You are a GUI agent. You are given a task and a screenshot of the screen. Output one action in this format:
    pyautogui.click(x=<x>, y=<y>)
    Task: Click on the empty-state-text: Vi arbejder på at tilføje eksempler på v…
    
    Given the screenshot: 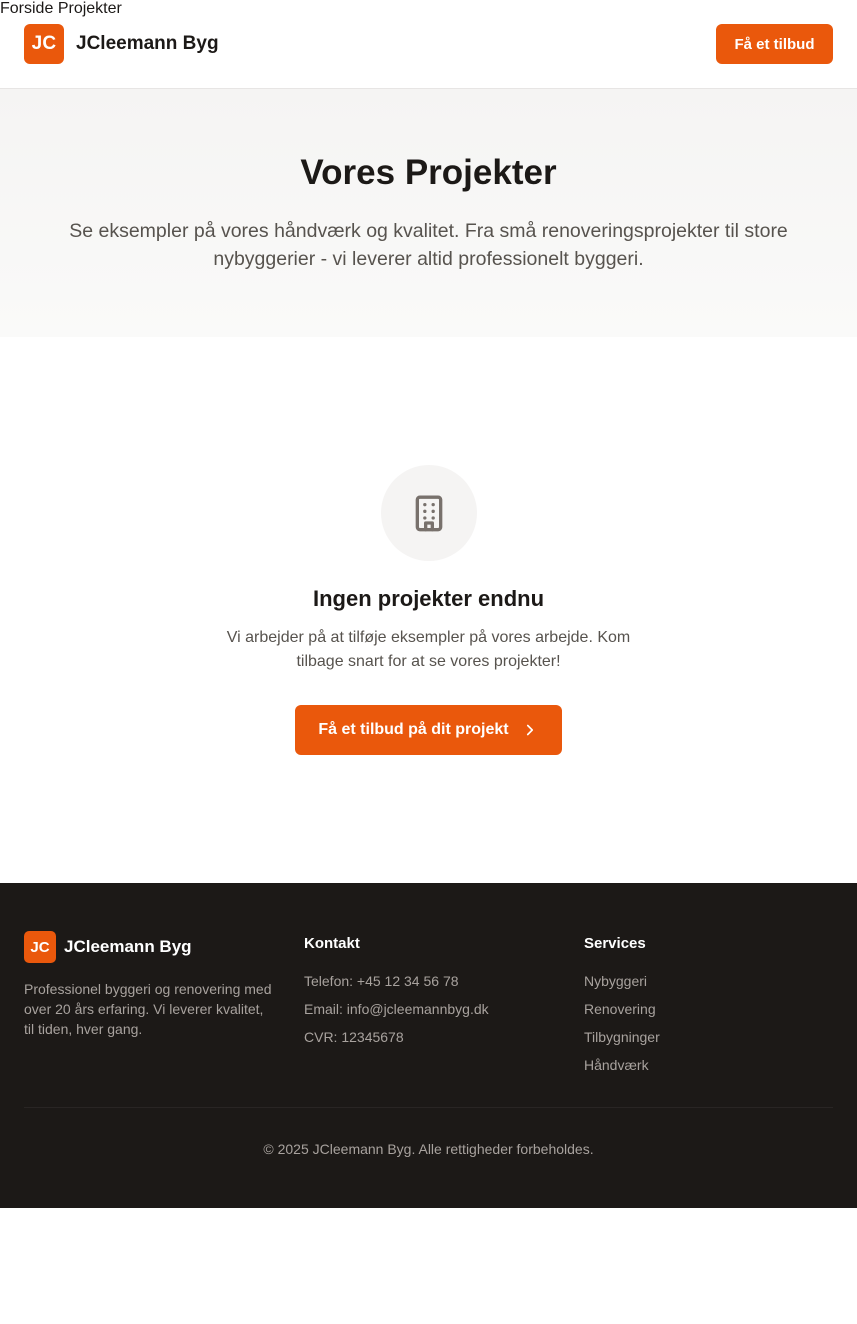 What is the action you would take?
    pyautogui.click(x=428, y=649)
    